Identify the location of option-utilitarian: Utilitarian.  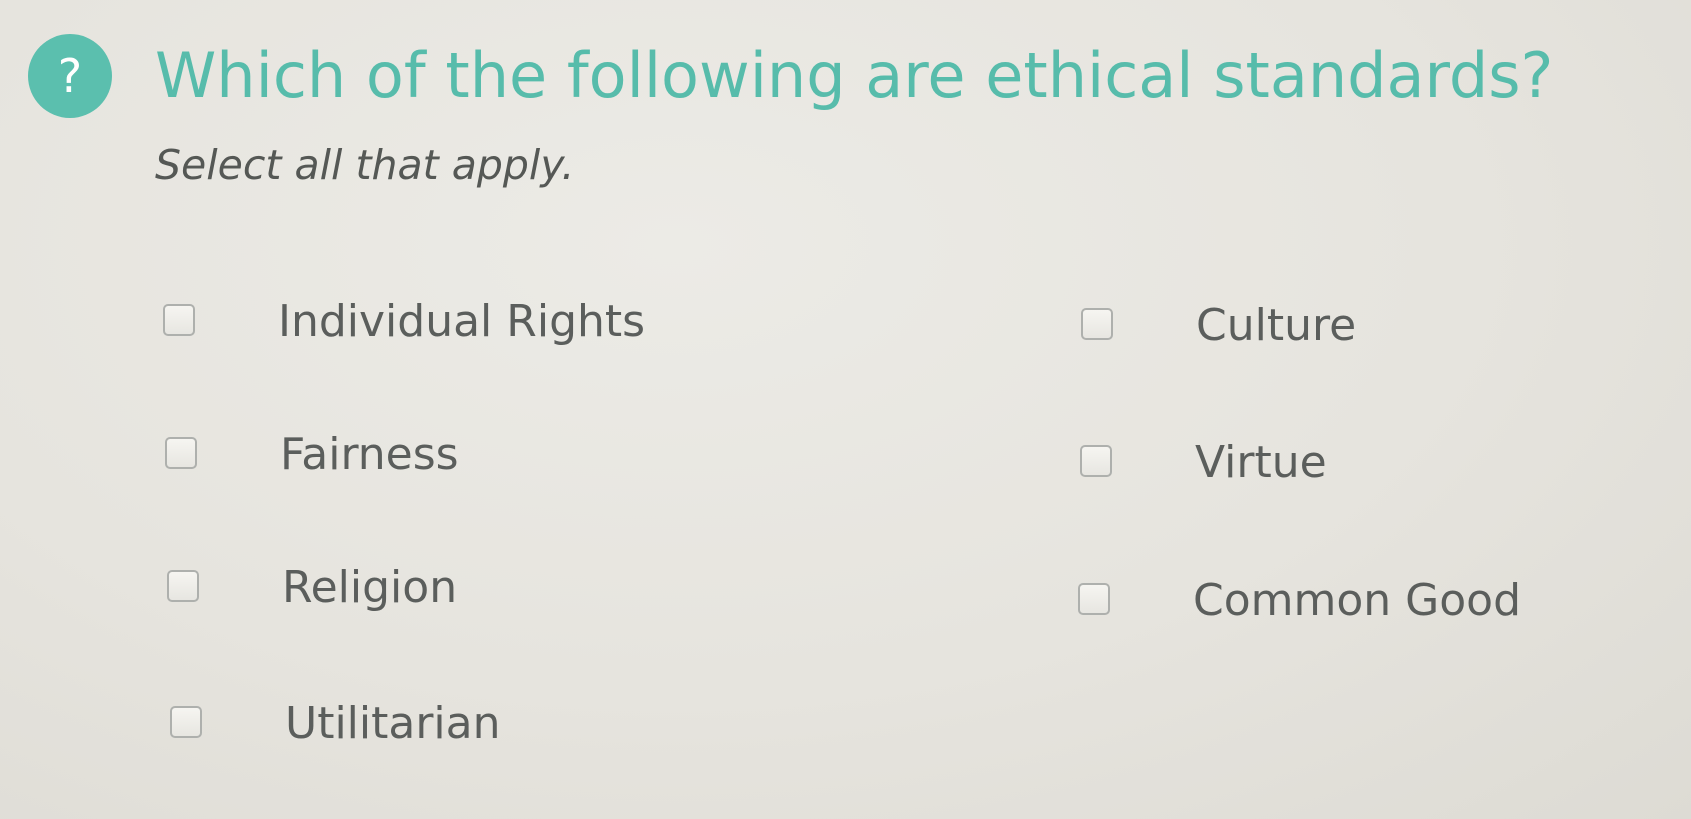
(470, 724).